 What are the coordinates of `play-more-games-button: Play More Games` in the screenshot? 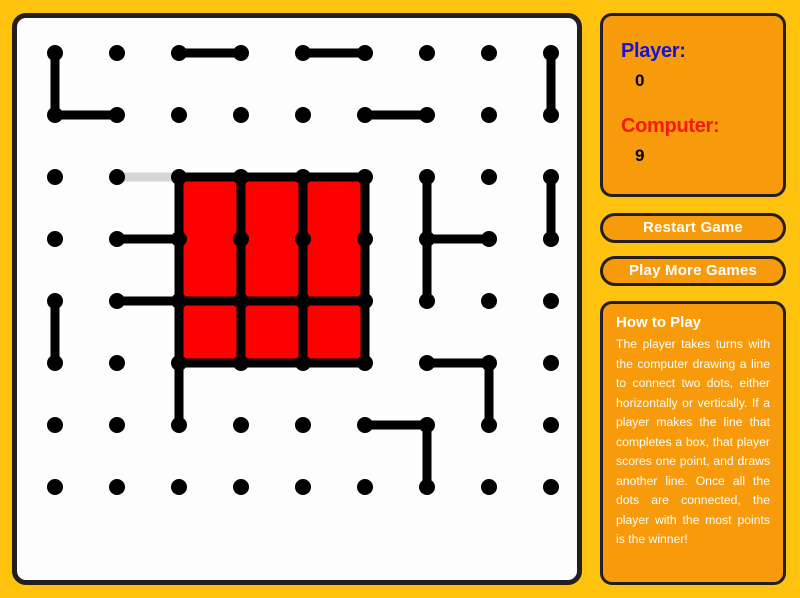 It's located at (693, 271).